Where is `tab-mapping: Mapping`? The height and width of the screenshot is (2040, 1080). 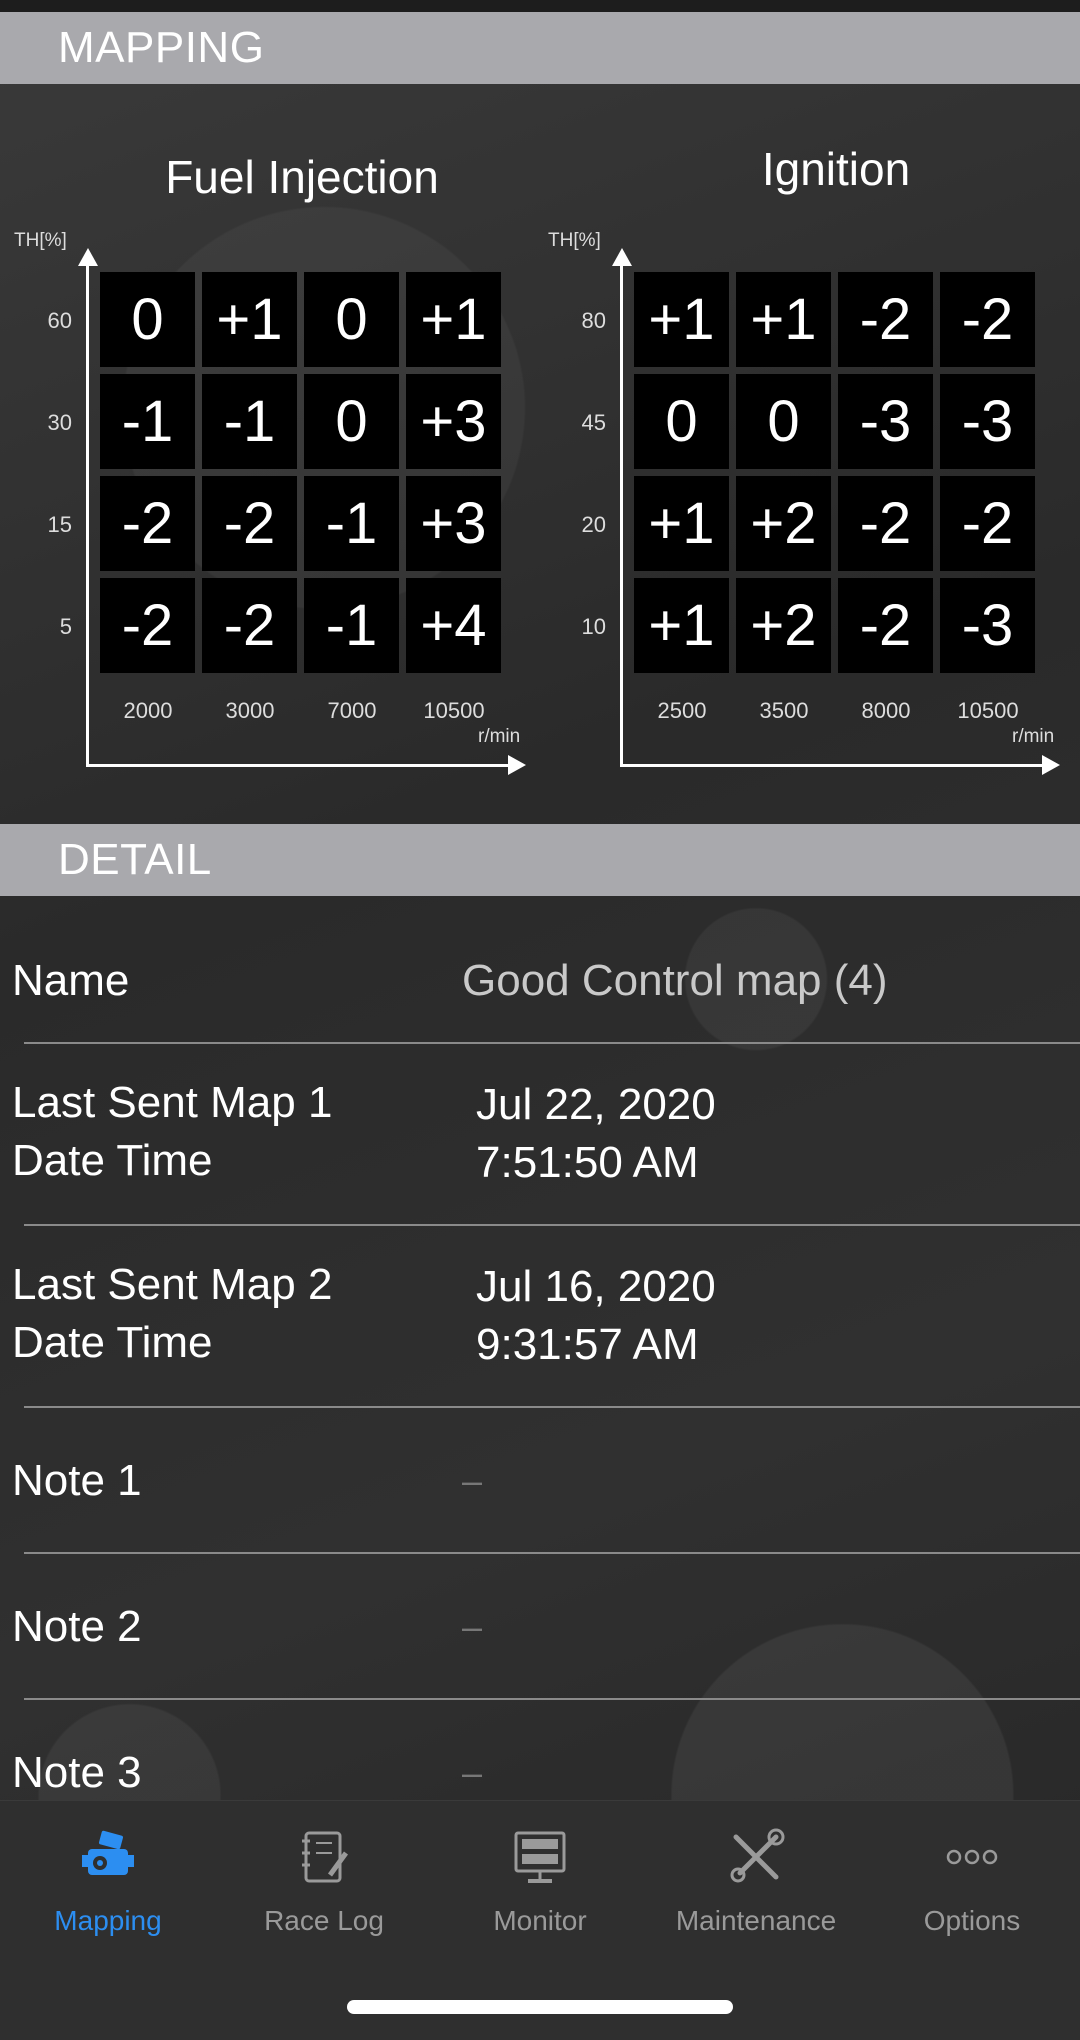
tab-mapping: Mapping is located at coordinates (108, 1881).